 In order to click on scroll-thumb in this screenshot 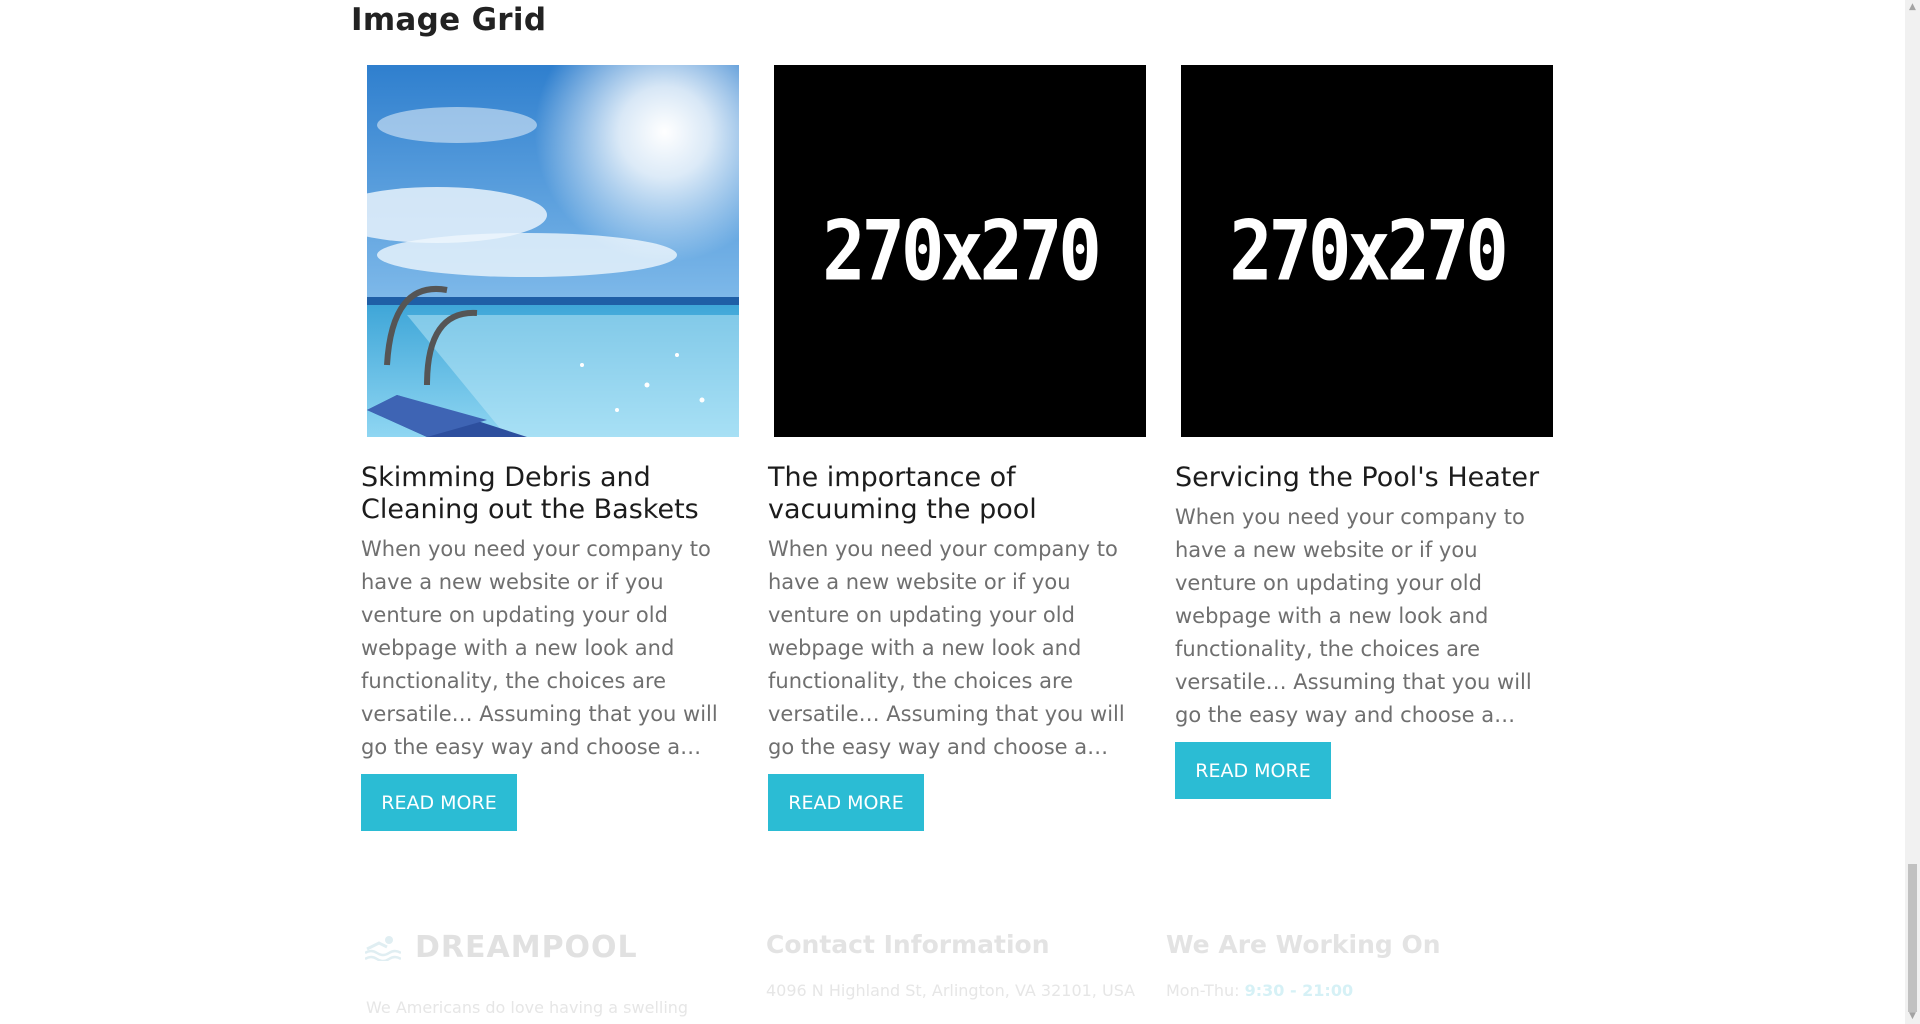, I will do `click(1912, 938)`.